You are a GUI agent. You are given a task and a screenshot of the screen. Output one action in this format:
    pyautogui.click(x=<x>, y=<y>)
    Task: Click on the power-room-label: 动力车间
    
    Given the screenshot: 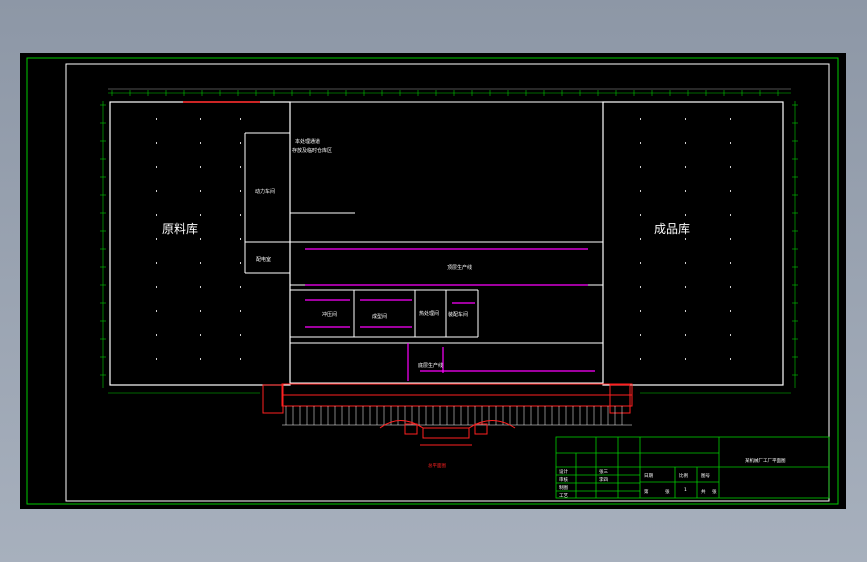 What is the action you would take?
    pyautogui.click(x=265, y=191)
    